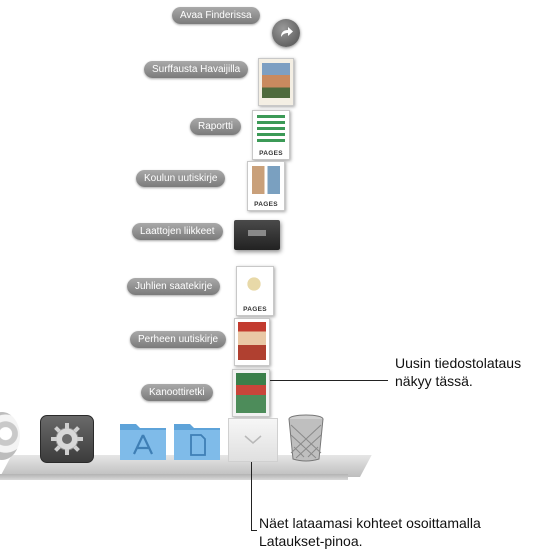 This screenshot has height=555, width=551. Describe the element at coordinates (174, 477) in the screenshot. I see `dock-shelf-edge` at that location.